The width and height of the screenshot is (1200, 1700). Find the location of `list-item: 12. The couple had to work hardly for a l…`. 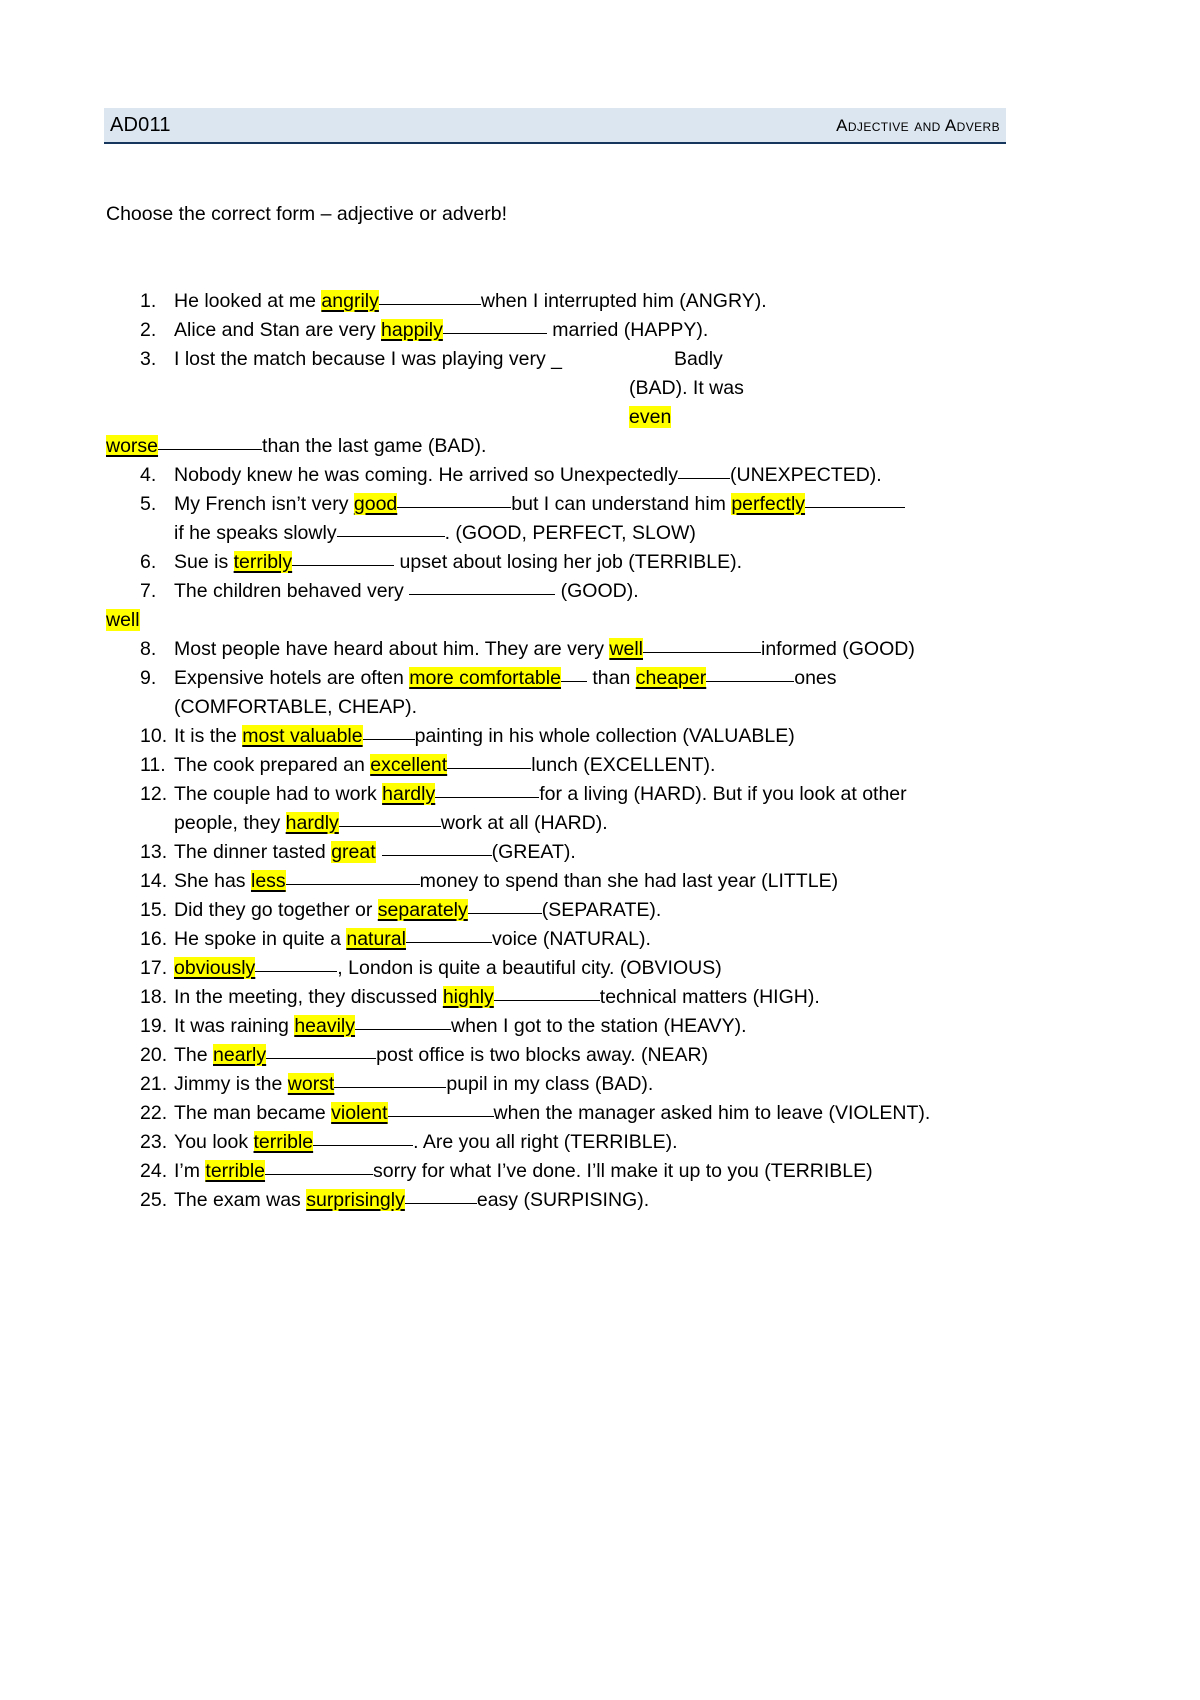

list-item: 12. The couple had to work hardly for a l… is located at coordinates (566, 809).